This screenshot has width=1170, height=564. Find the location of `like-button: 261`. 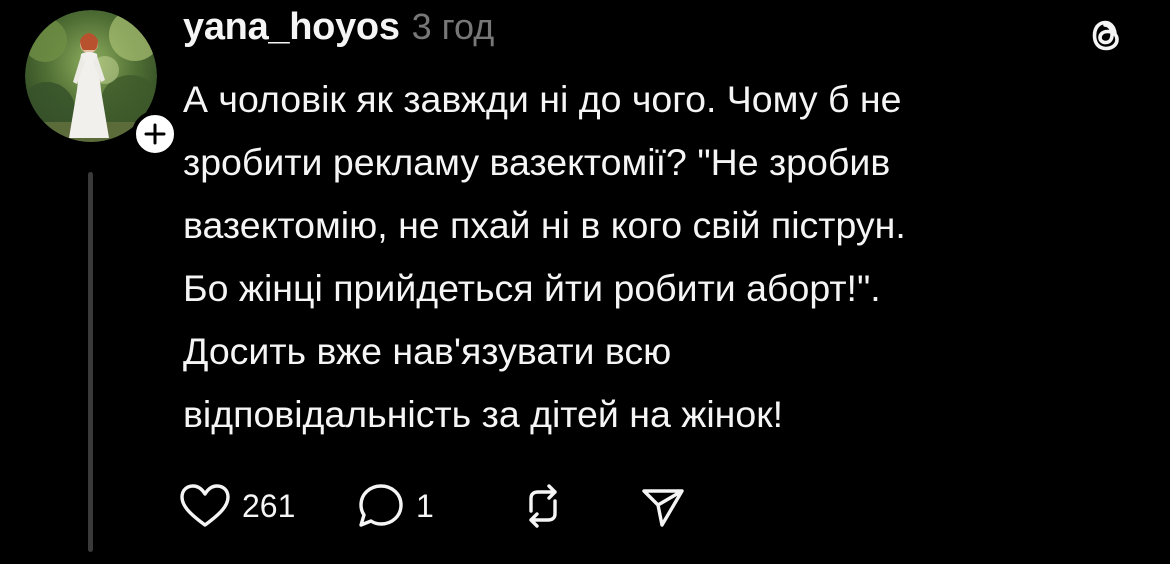

like-button: 261 is located at coordinates (267, 506).